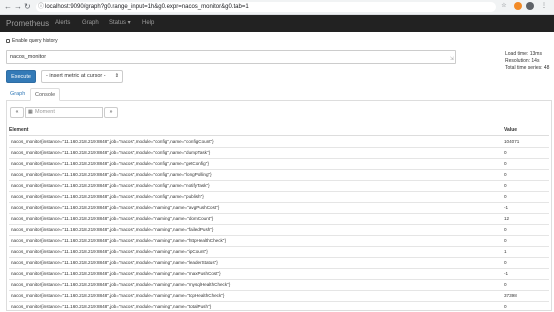  Describe the element at coordinates (18, 7) in the screenshot. I see `arrow-right-icon: →` at that location.